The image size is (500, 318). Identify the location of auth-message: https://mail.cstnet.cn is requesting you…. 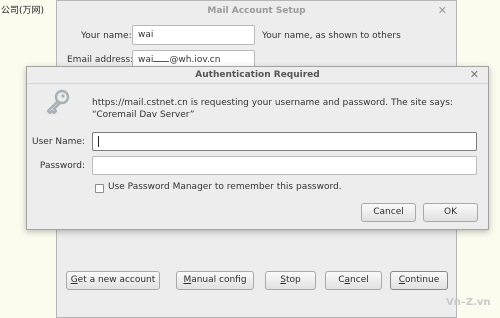
(272, 109).